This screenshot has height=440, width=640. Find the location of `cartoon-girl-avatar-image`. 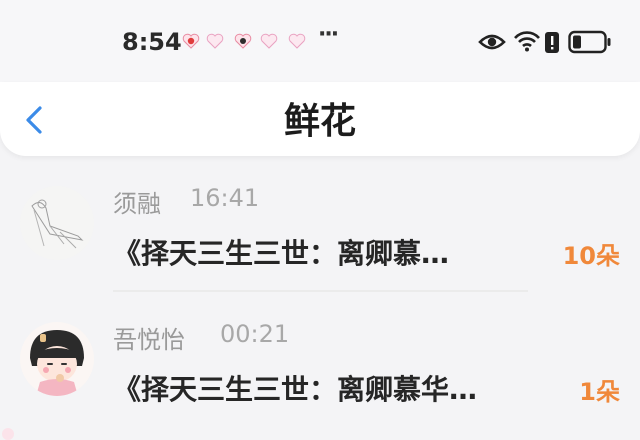

cartoon-girl-avatar-image is located at coordinates (57, 359).